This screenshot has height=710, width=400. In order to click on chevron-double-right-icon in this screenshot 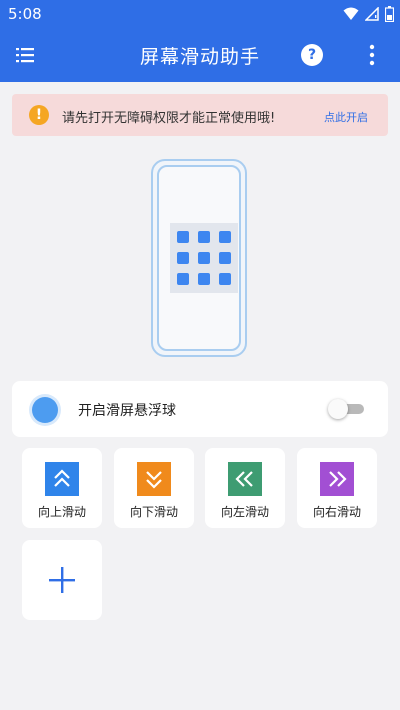, I will do `click(337, 479)`.